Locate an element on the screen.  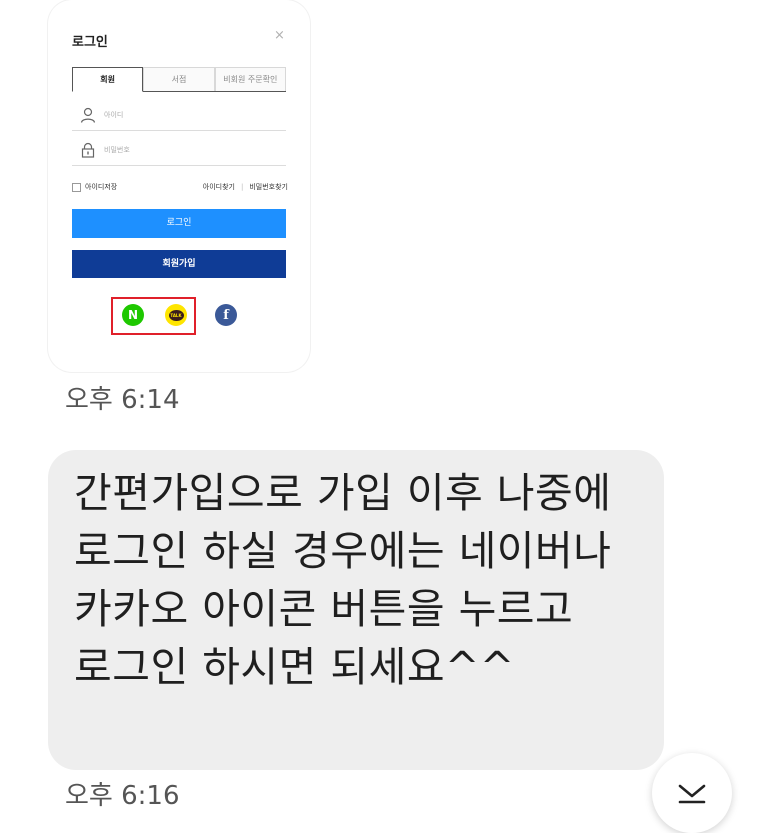
message-timestamp: 오후 6:14 is located at coordinates (122, 400).